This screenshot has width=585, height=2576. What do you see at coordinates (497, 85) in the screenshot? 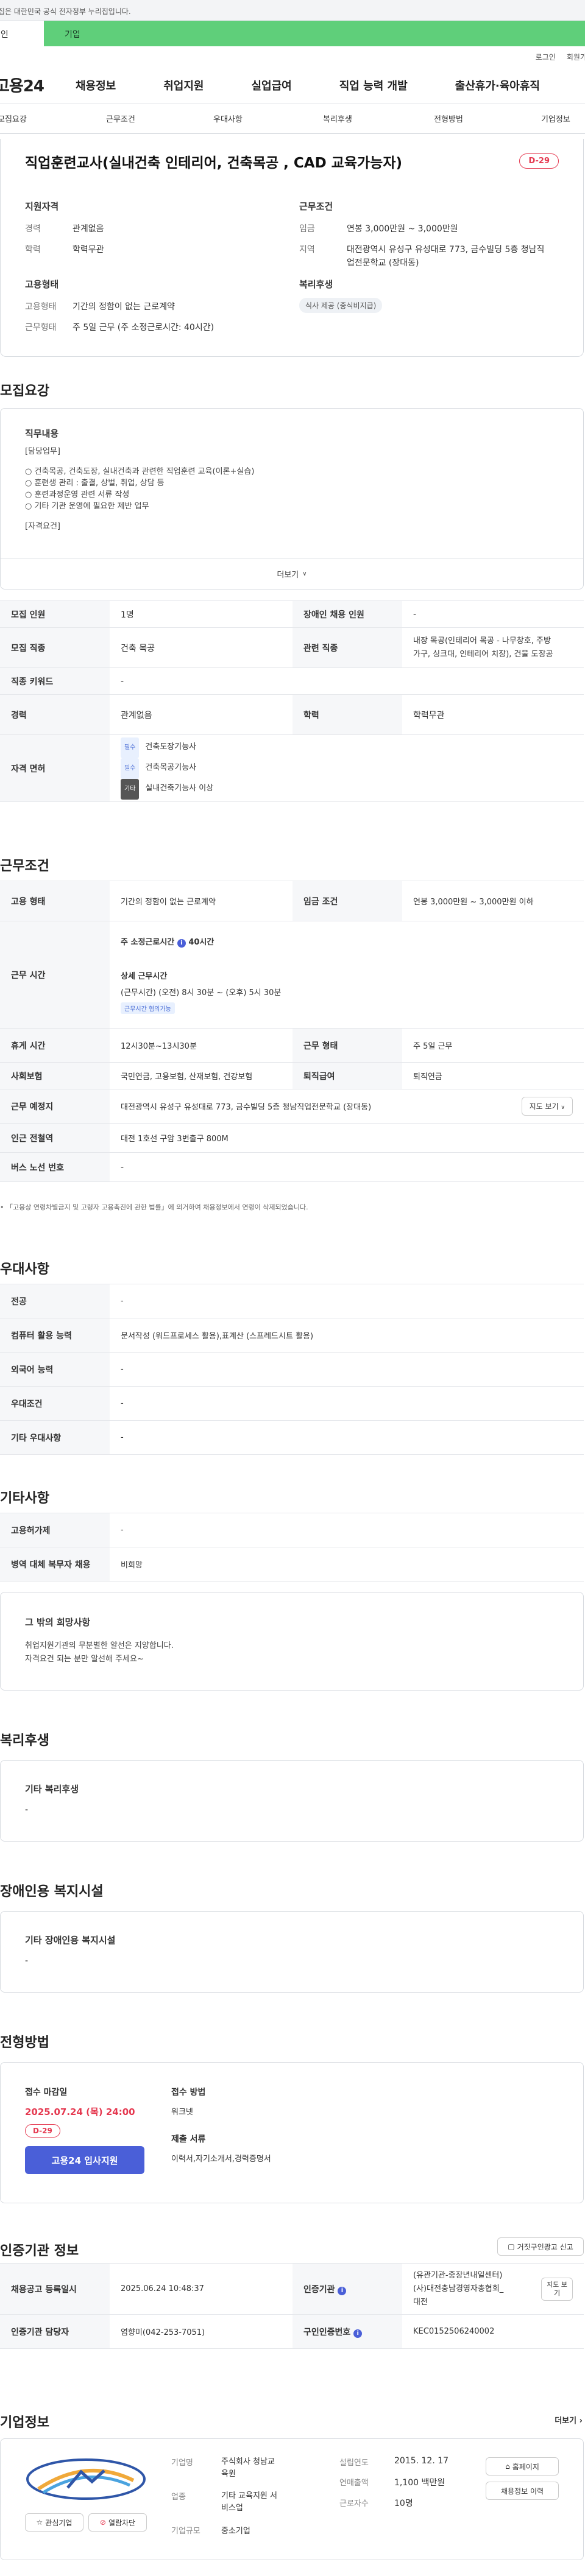
I see `gnb-item-leave: 출산휴가·육아휴직` at bounding box center [497, 85].